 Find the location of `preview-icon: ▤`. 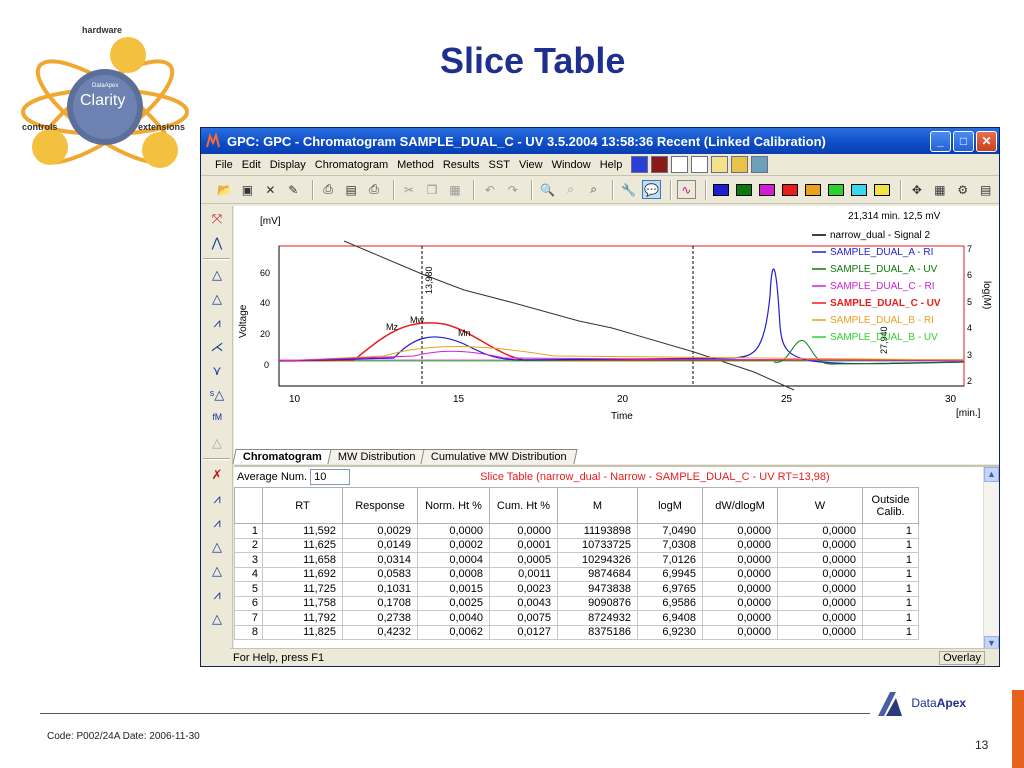

preview-icon: ▤ is located at coordinates (351, 189).